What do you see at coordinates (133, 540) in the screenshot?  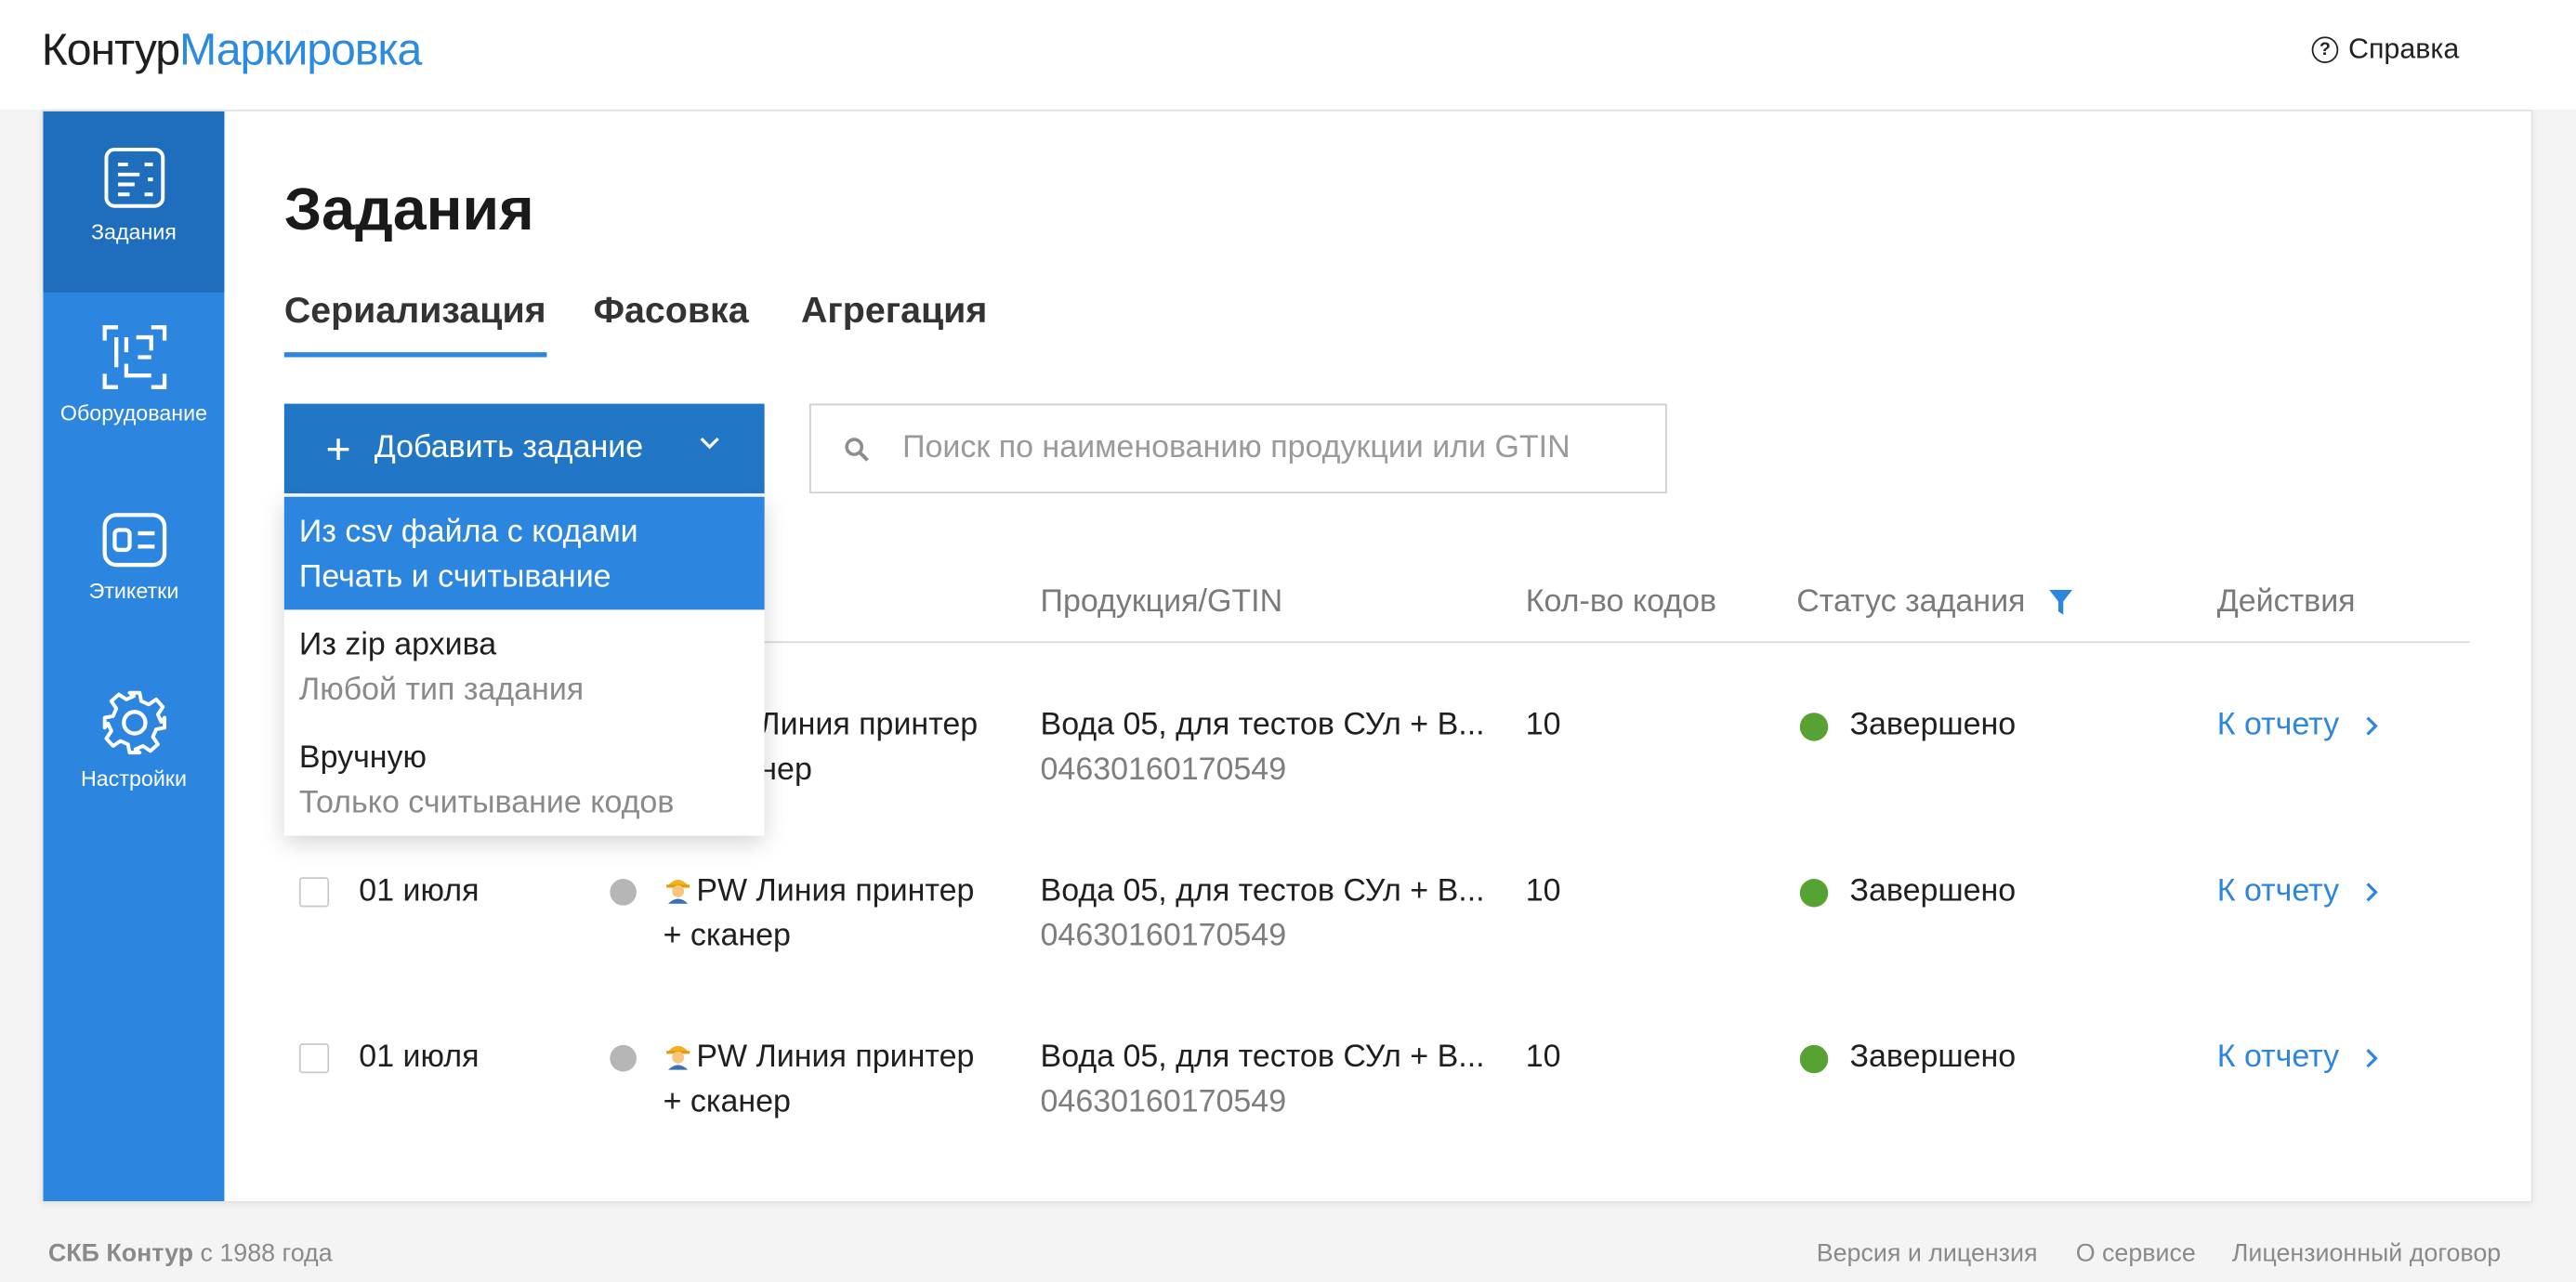 I see `labels-icon` at bounding box center [133, 540].